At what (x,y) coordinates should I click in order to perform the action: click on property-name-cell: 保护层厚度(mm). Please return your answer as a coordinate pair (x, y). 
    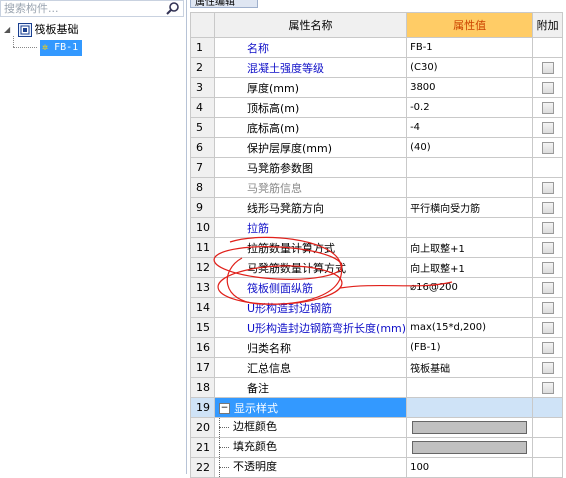
    Looking at the image, I should click on (310, 147).